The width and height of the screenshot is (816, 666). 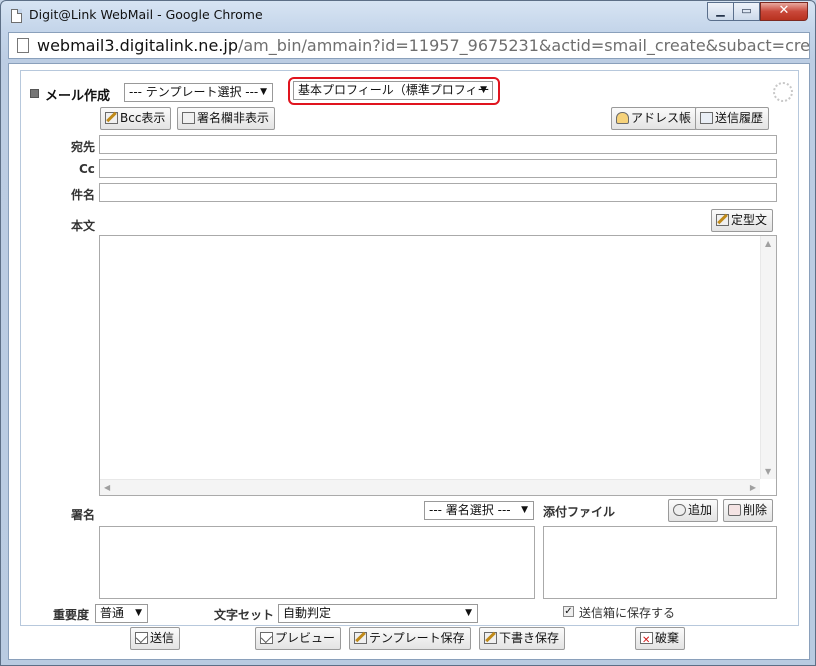 I want to click on scroll-left-icon: ◀, so click(x=107, y=487).